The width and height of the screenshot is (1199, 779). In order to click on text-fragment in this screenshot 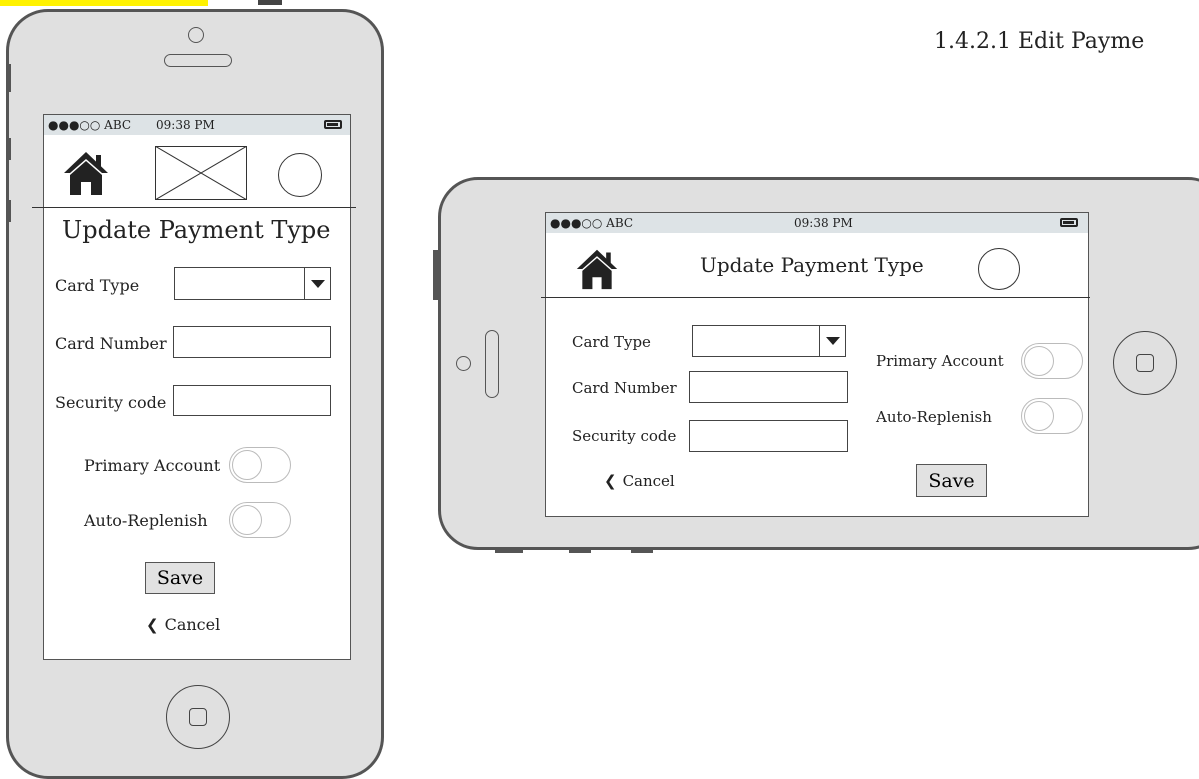, I will do `click(270, 2)`.